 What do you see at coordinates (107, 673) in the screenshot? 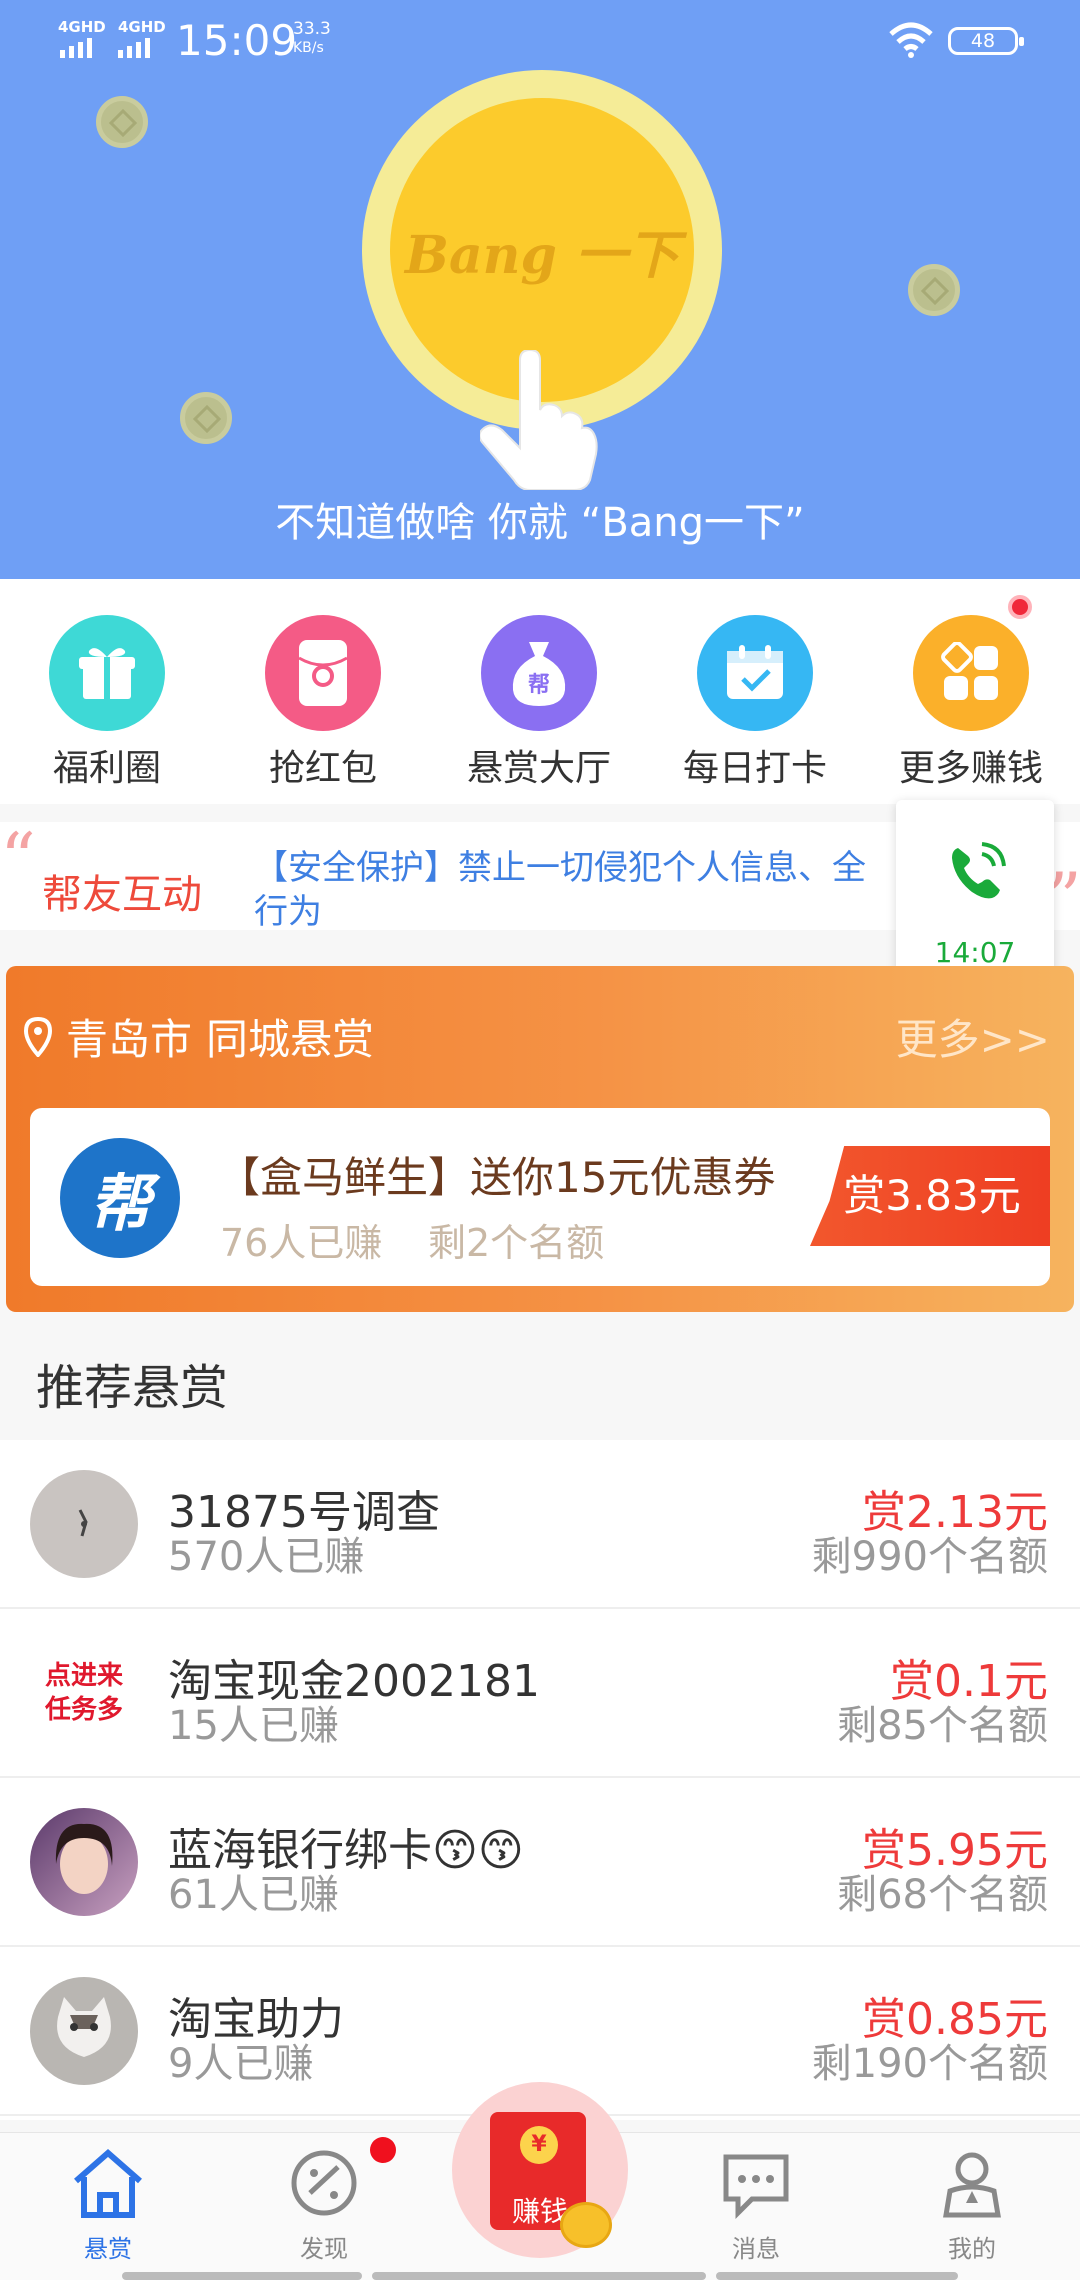
I see `gift-icon` at bounding box center [107, 673].